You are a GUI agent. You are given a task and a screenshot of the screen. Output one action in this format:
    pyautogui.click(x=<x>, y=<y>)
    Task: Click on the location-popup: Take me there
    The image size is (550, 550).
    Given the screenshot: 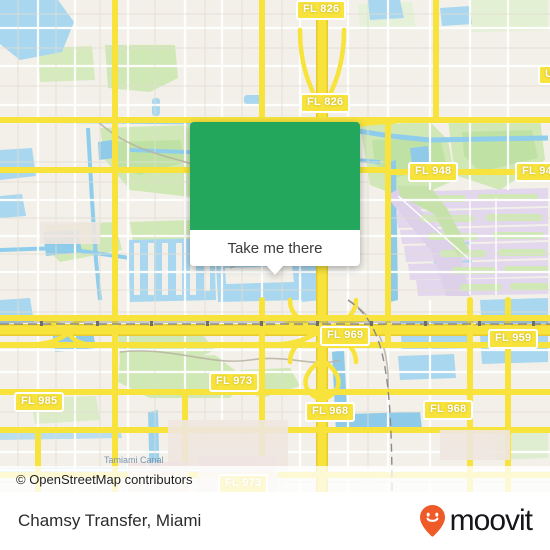 What is the action you would take?
    pyautogui.click(x=275, y=198)
    